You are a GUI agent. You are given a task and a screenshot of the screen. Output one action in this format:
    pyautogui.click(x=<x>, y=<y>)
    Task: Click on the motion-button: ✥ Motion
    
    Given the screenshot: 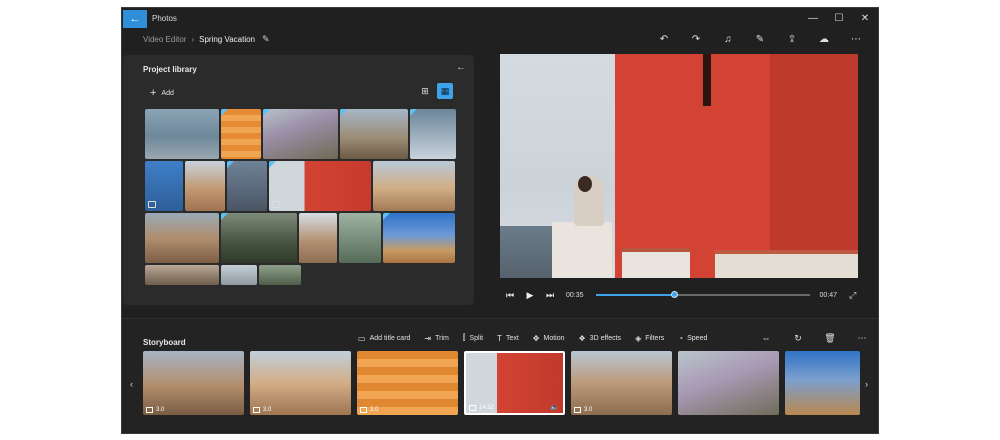 What is the action you would take?
    pyautogui.click(x=549, y=338)
    